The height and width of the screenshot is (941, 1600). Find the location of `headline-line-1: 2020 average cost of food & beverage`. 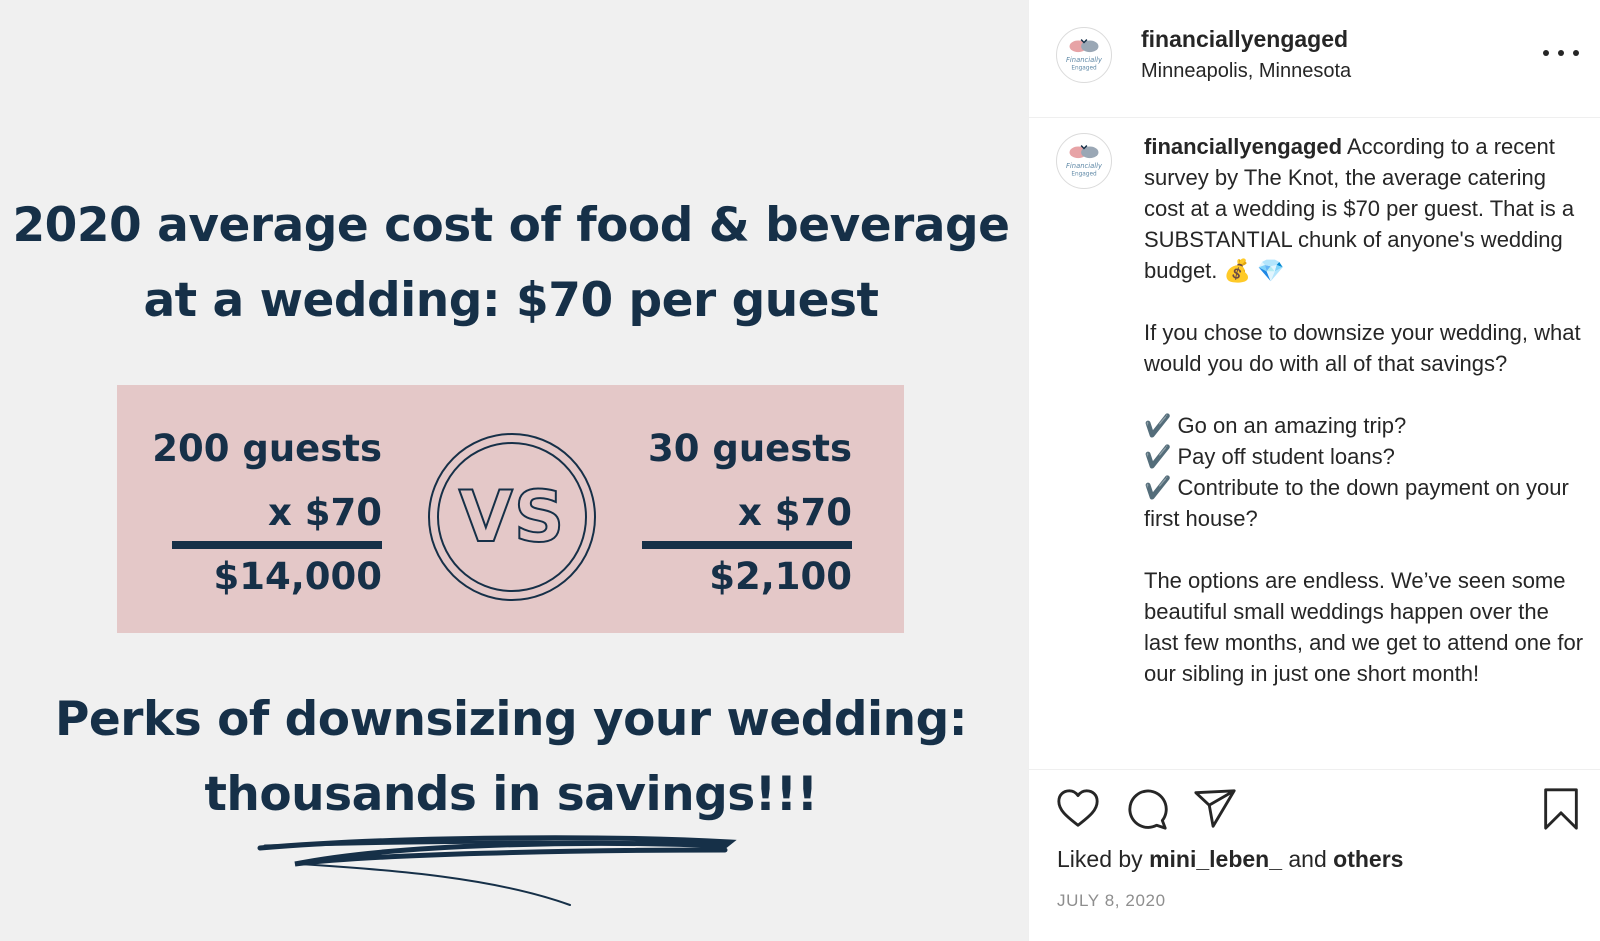

headline-line-1: 2020 average cost of food & beverage is located at coordinates (511, 225).